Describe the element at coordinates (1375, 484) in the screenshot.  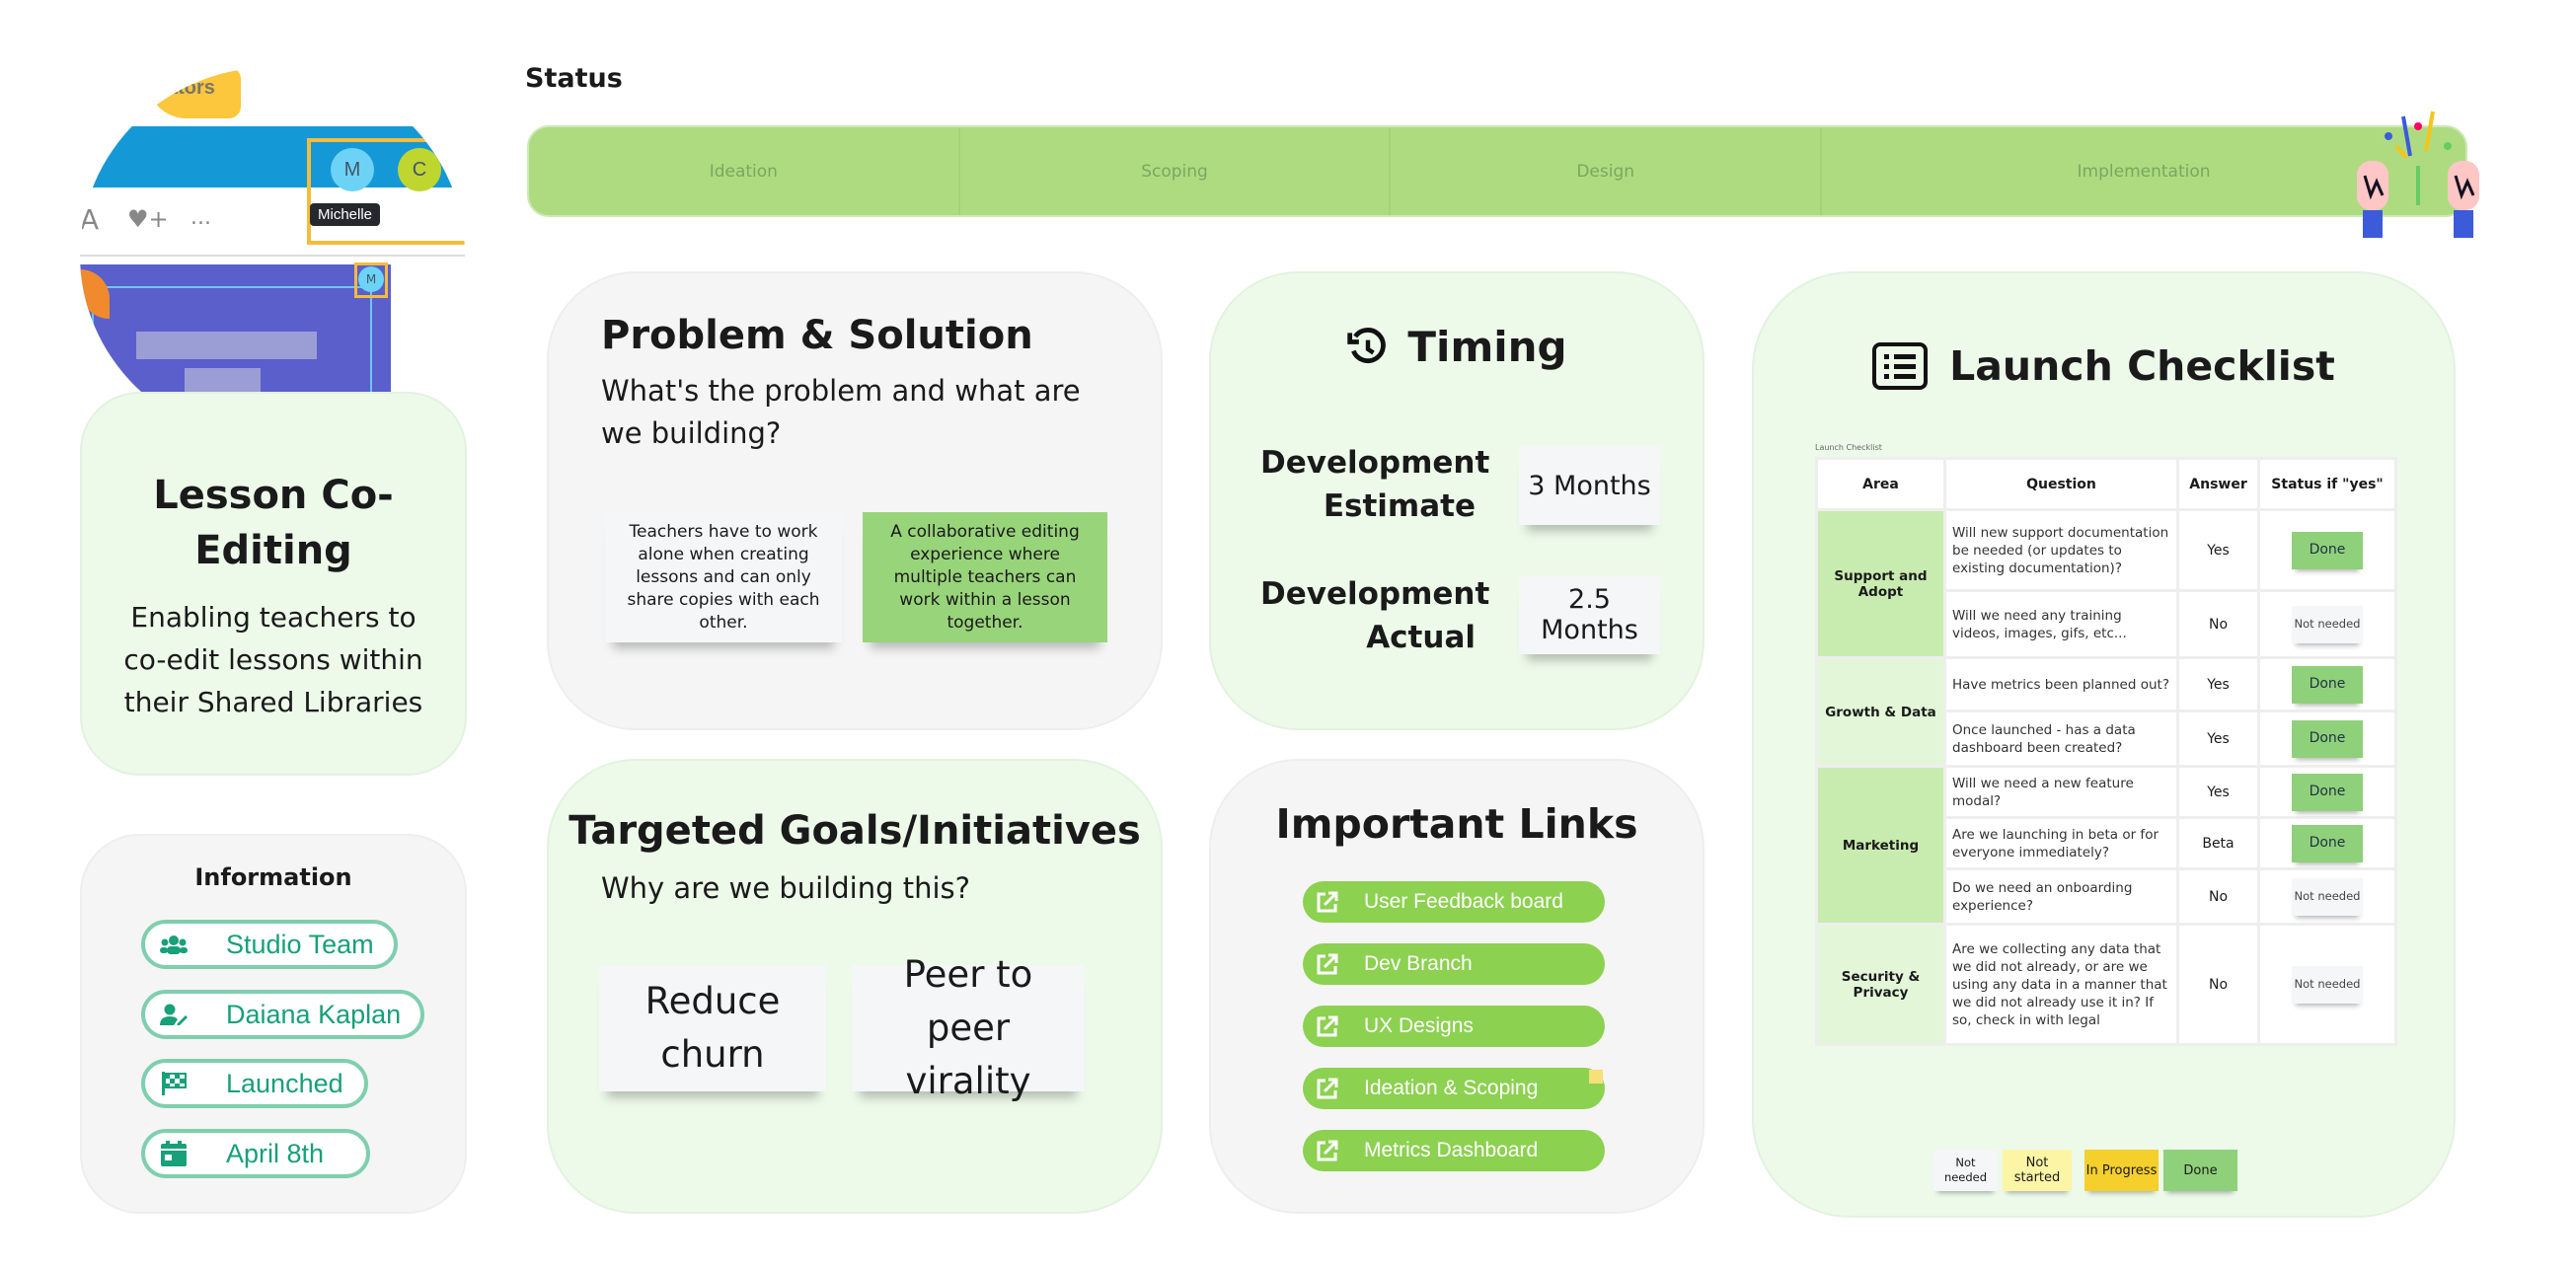
I see `estimate-label: Development Estimate` at that location.